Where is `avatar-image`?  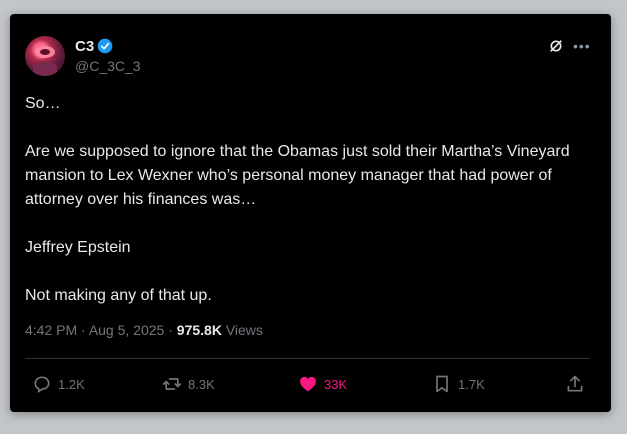 avatar-image is located at coordinates (45, 61).